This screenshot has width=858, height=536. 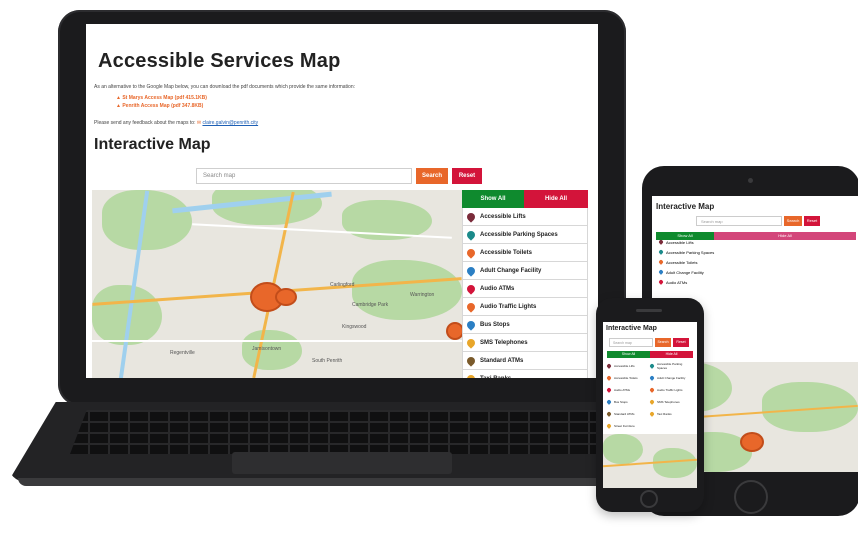 What do you see at coordinates (685, 272) in the screenshot?
I see `tablet-layer-label: Adult Change Facility` at bounding box center [685, 272].